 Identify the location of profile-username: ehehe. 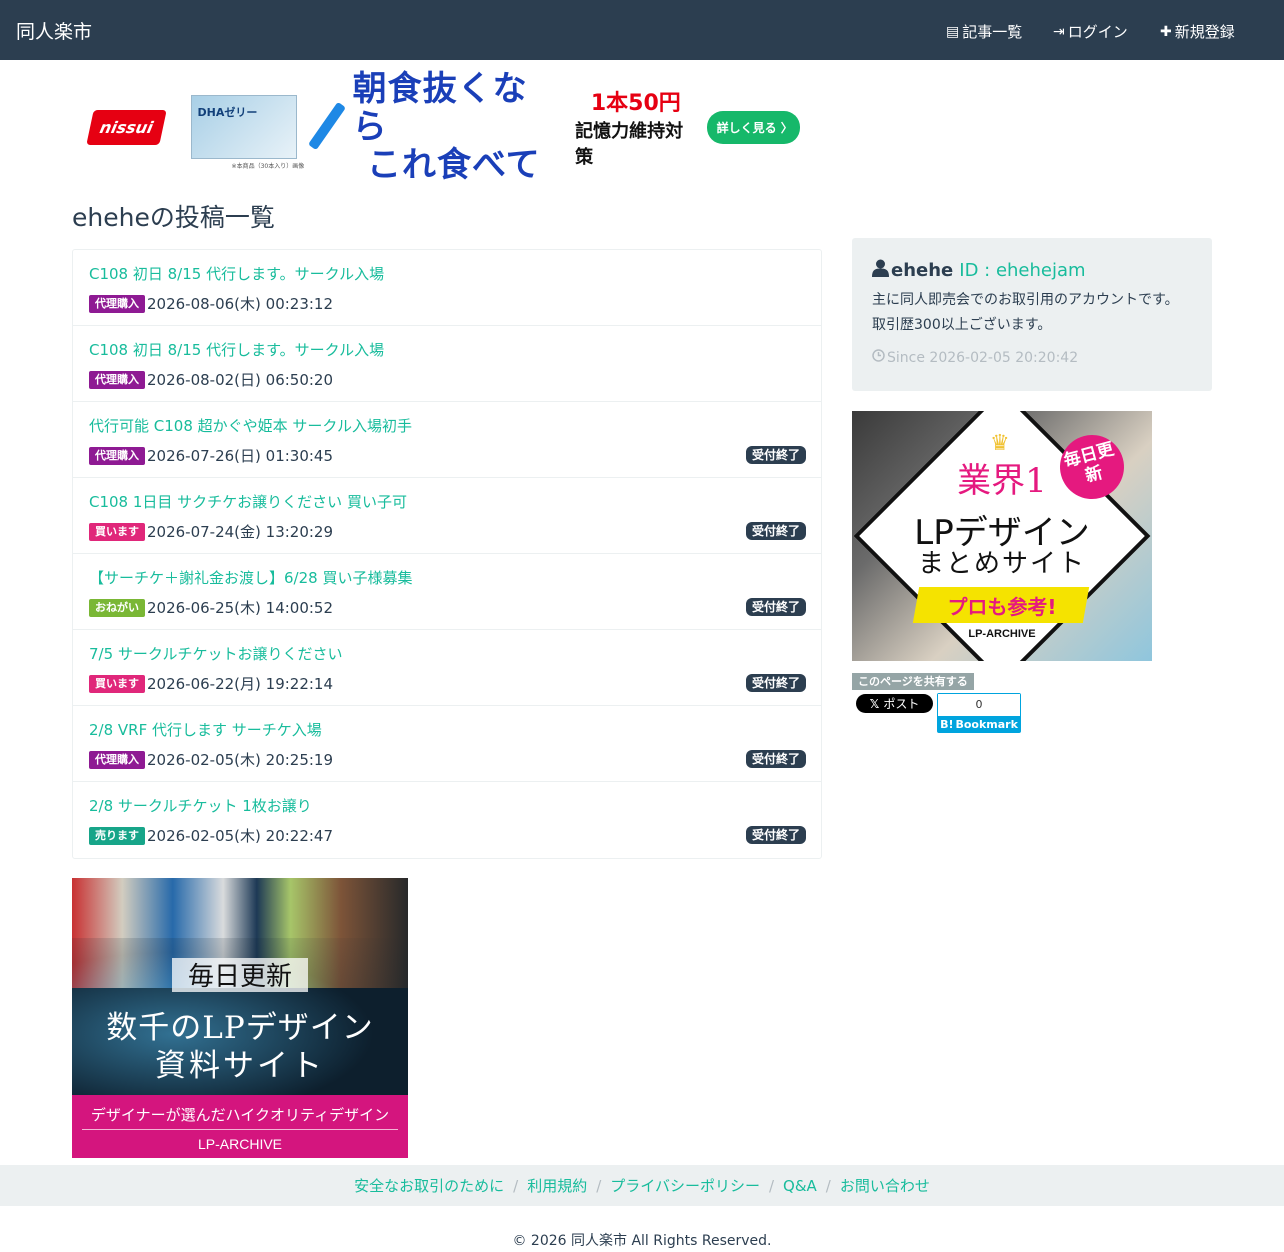
(922, 270).